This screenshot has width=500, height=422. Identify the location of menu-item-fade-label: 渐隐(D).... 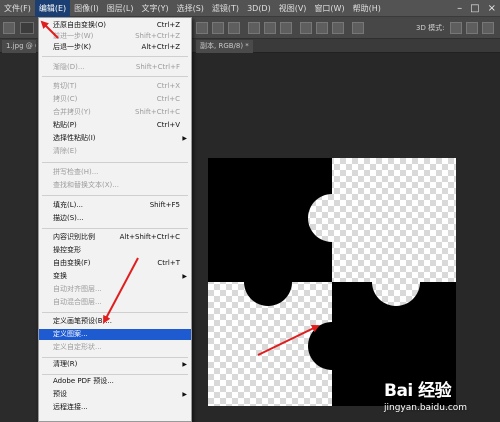
(69, 67).